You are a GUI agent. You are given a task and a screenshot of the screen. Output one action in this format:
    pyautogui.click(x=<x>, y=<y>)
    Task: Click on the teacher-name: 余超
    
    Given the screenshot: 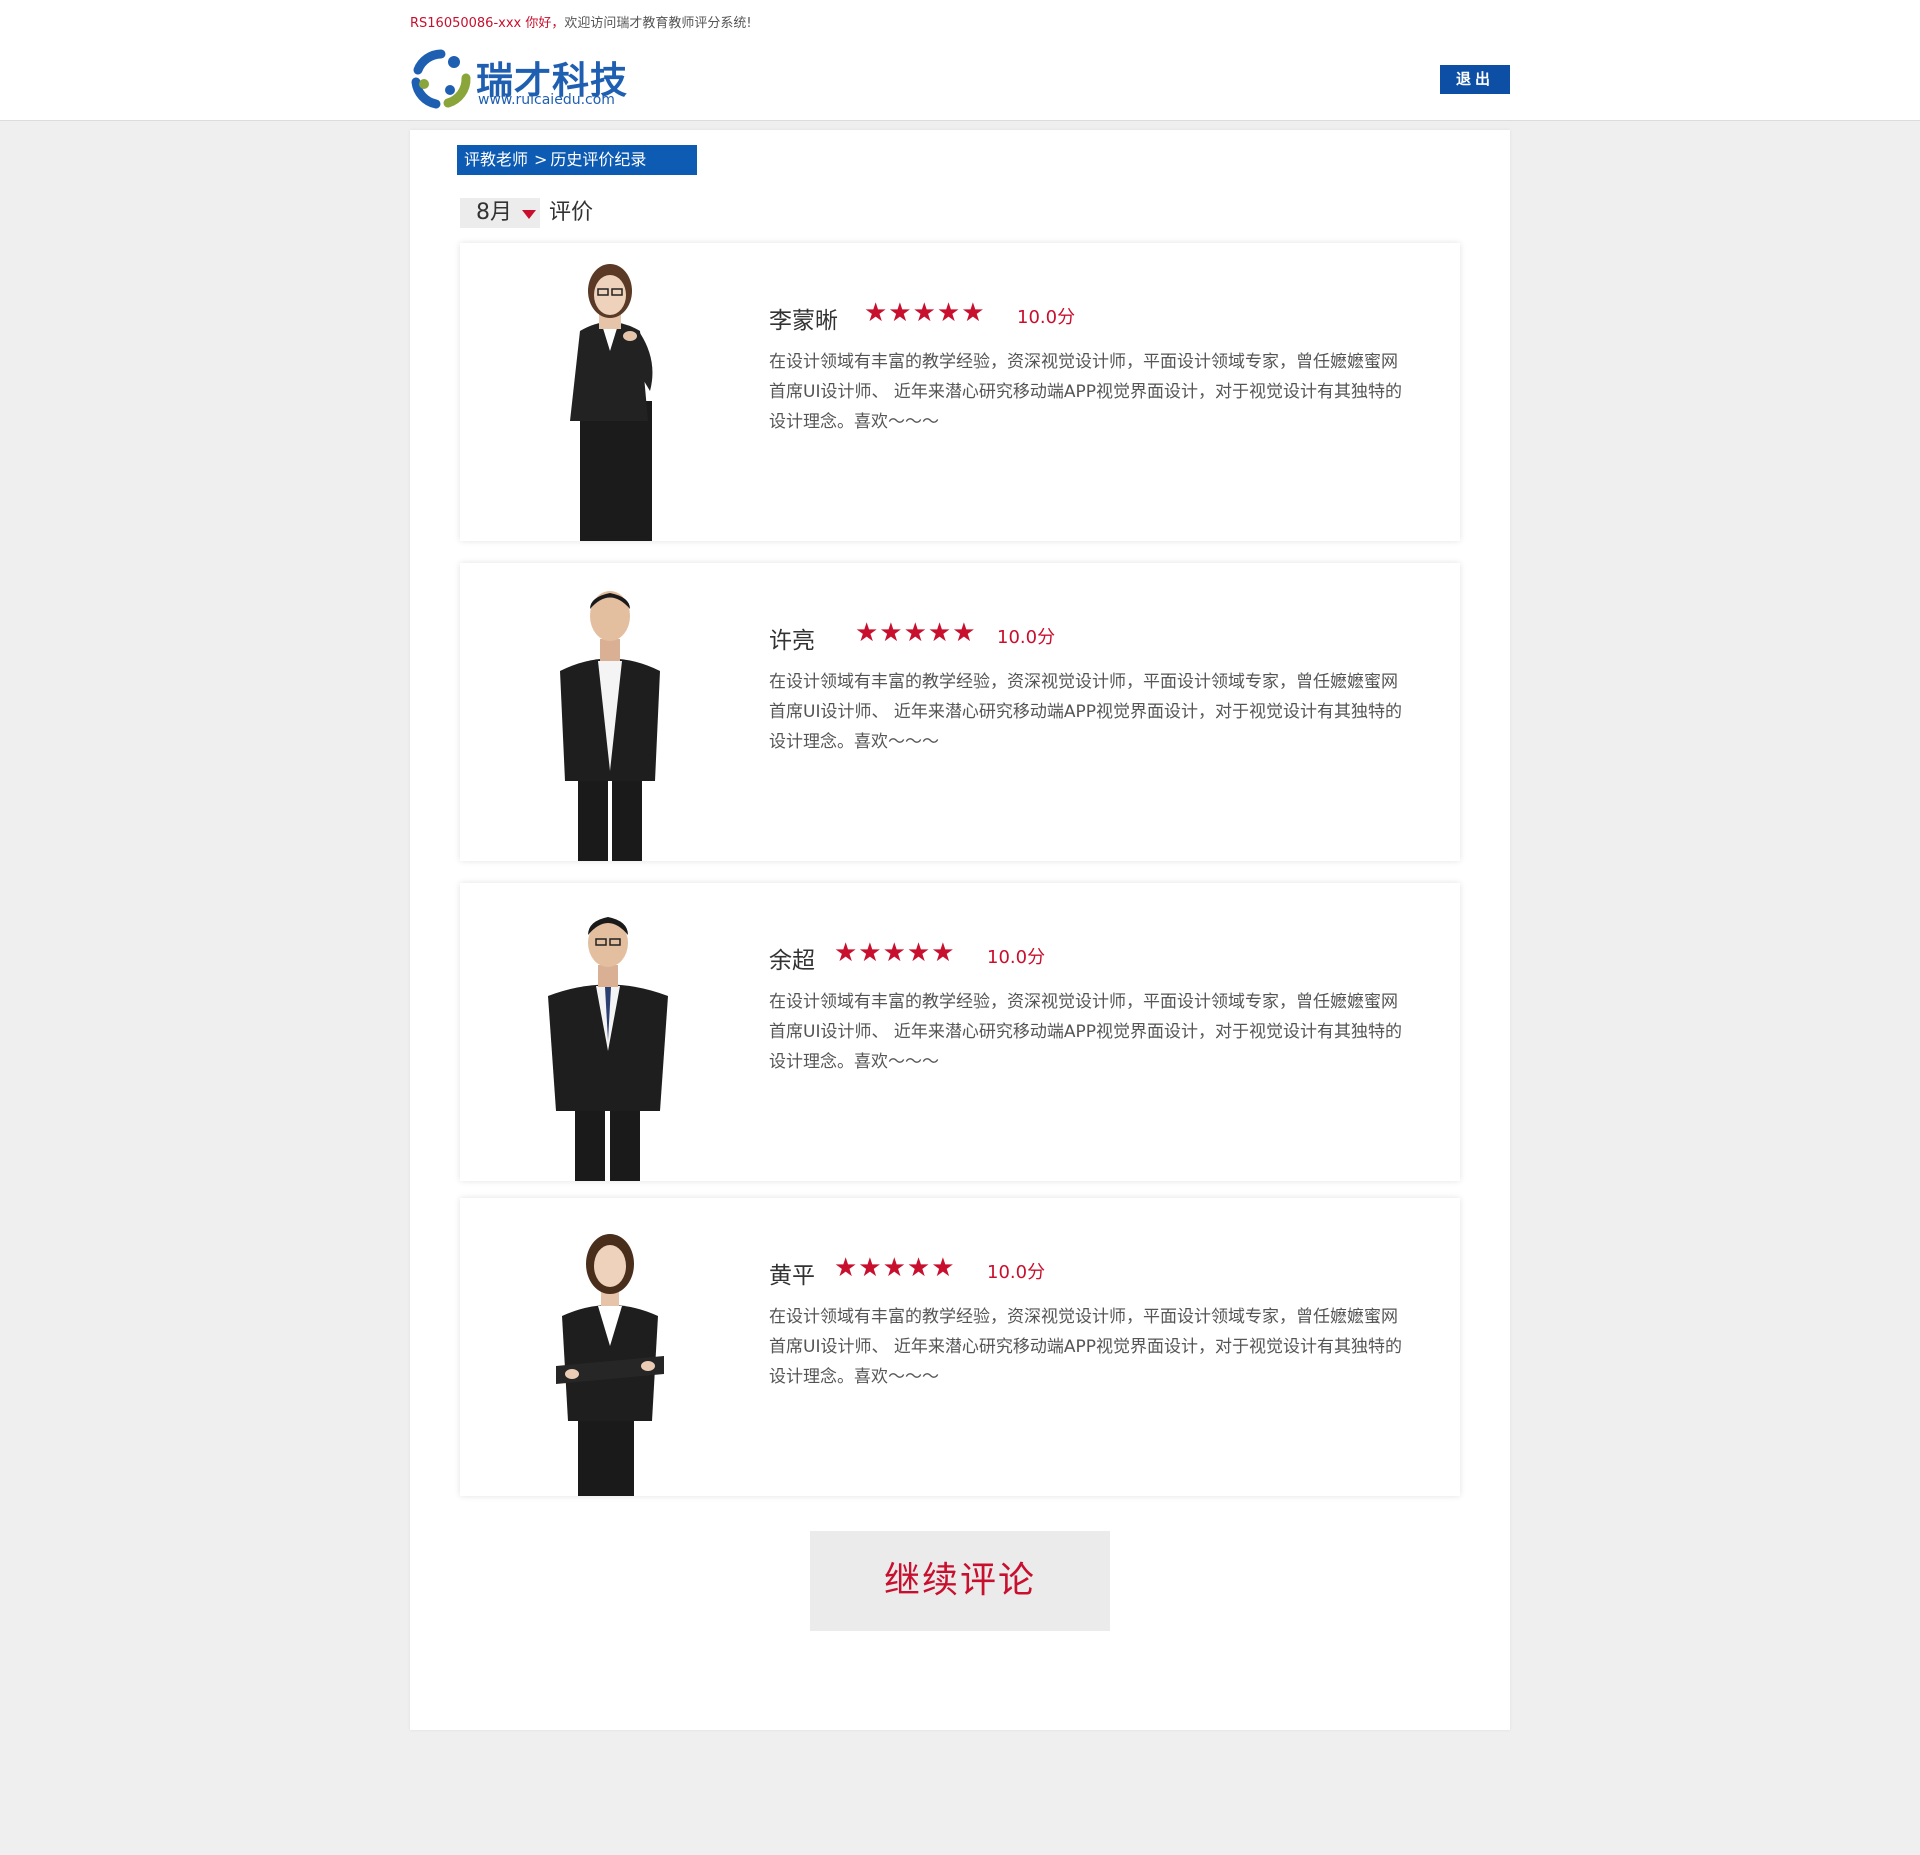 What is the action you would take?
    pyautogui.click(x=792, y=961)
    